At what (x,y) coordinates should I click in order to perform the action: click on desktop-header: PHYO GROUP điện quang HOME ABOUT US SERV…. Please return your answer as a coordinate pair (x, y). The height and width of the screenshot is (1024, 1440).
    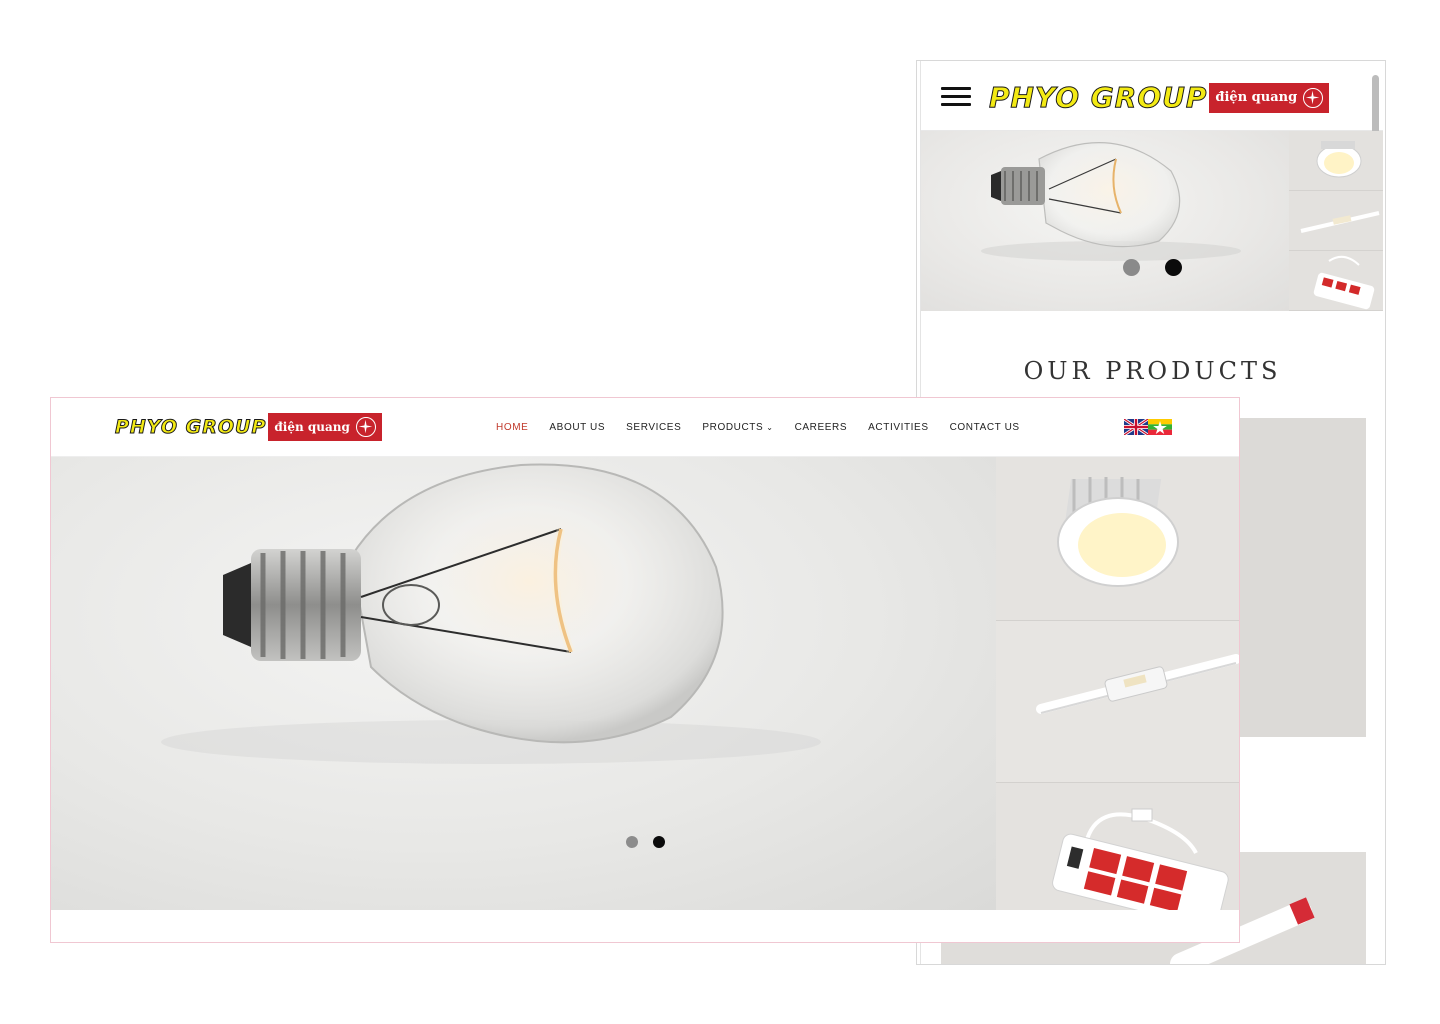
    Looking at the image, I should click on (645, 427).